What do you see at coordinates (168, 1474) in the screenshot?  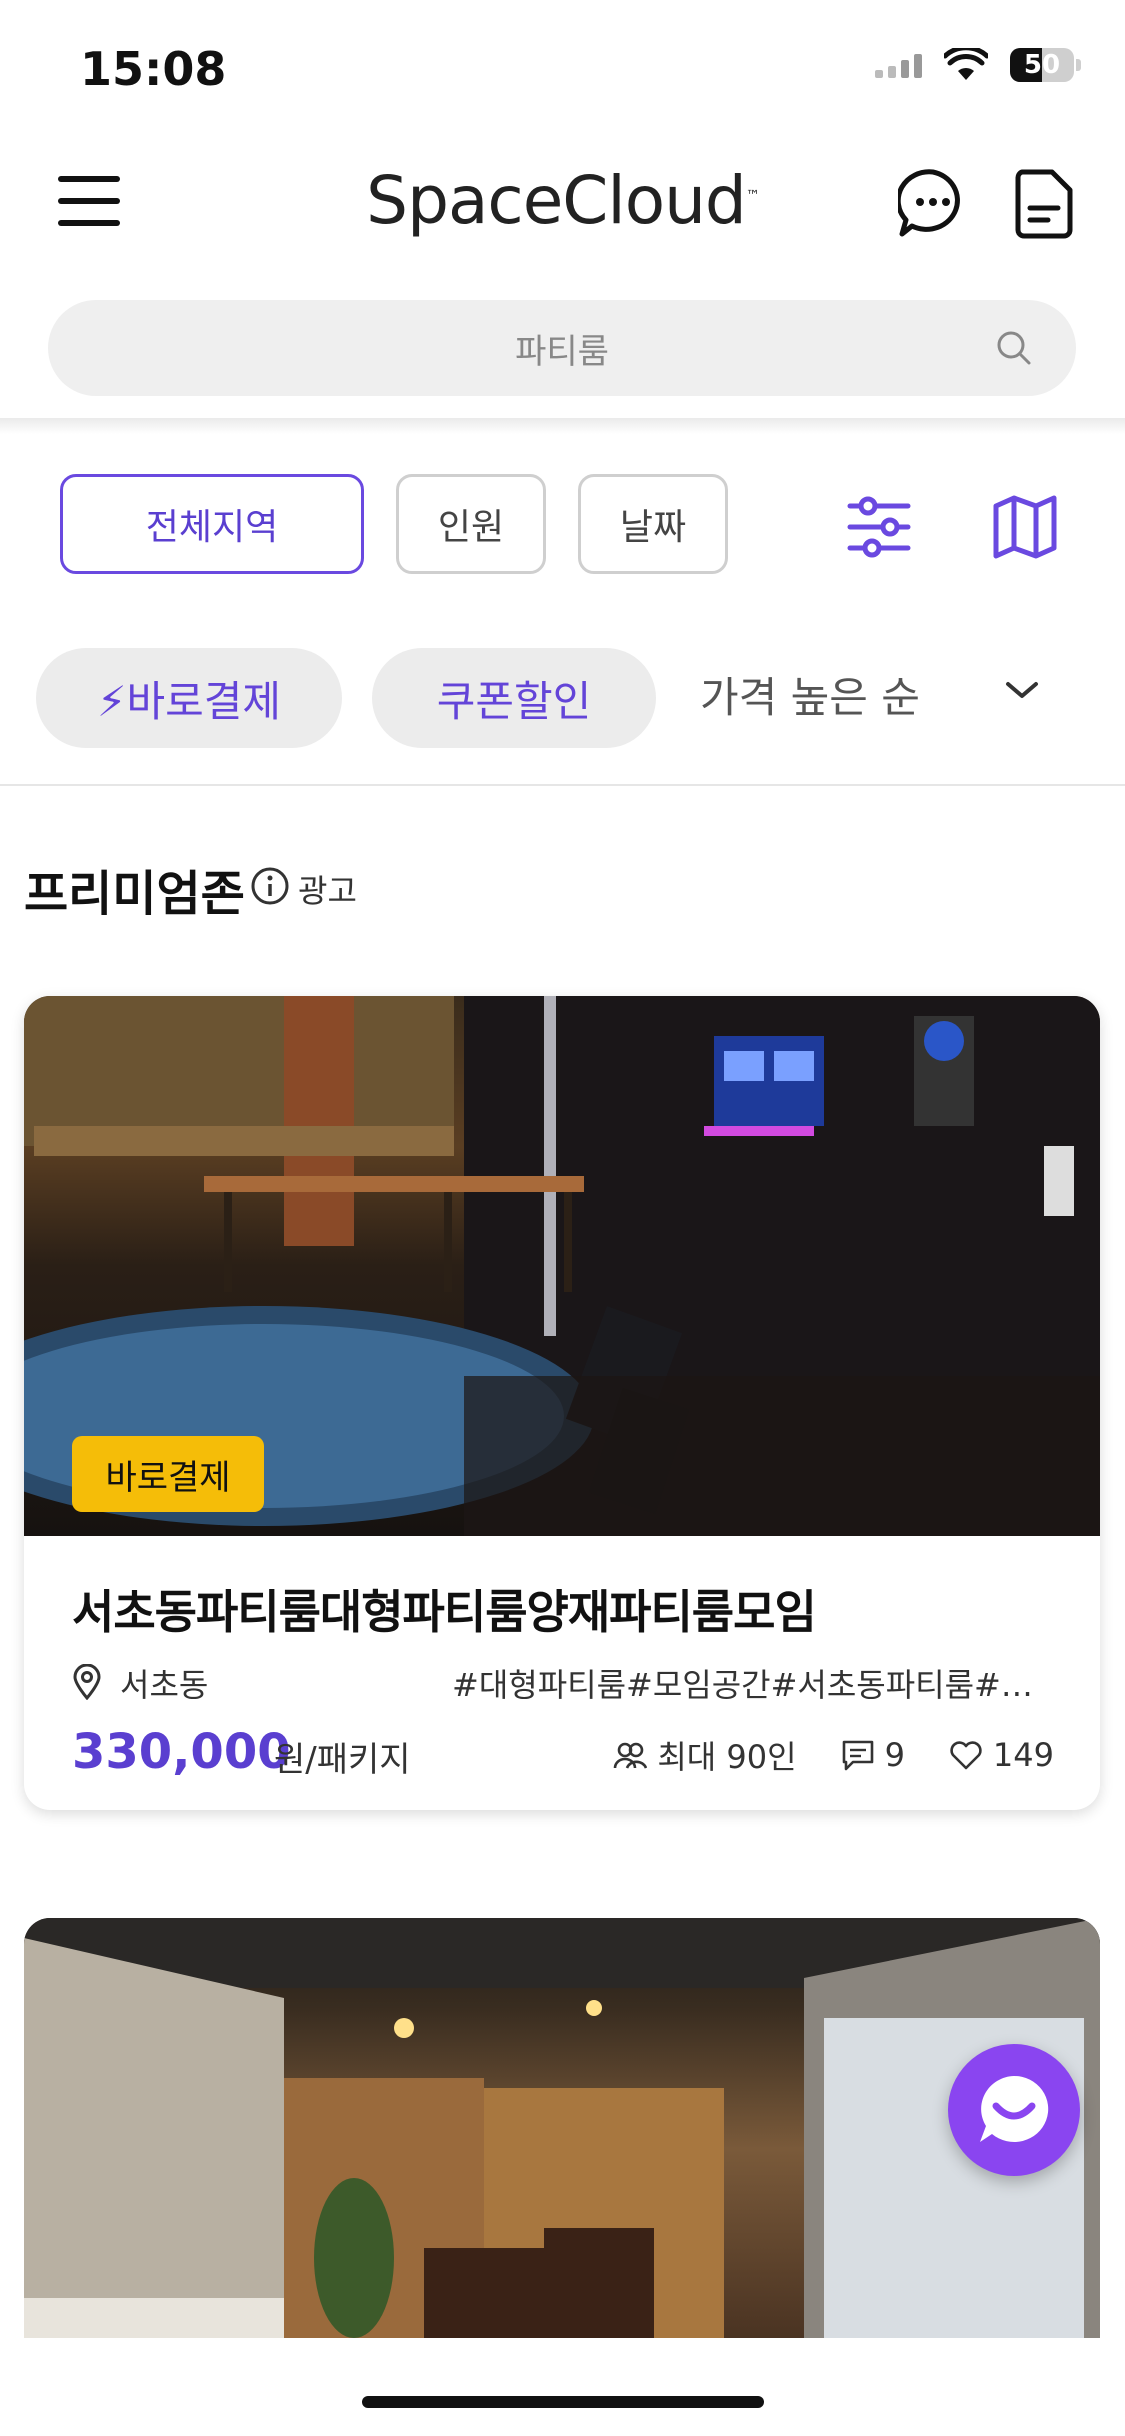 I see `quick-pay-badge: 바로결제` at bounding box center [168, 1474].